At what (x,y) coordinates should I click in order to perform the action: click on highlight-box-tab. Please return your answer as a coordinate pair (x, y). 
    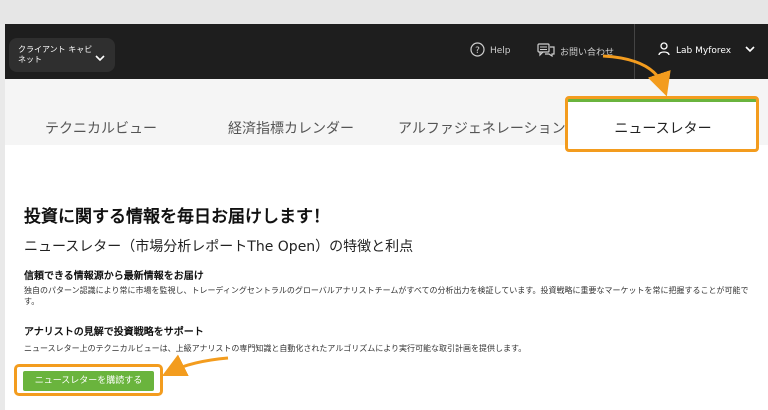
    Looking at the image, I should click on (662, 124).